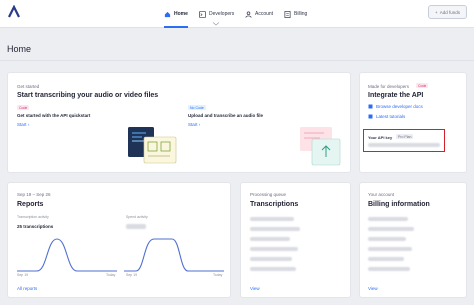 Image resolution: width=474 pixels, height=305 pixels. What do you see at coordinates (34, 194) in the screenshot?
I see `reports-date-range: Sep 19 – Sep 26` at bounding box center [34, 194].